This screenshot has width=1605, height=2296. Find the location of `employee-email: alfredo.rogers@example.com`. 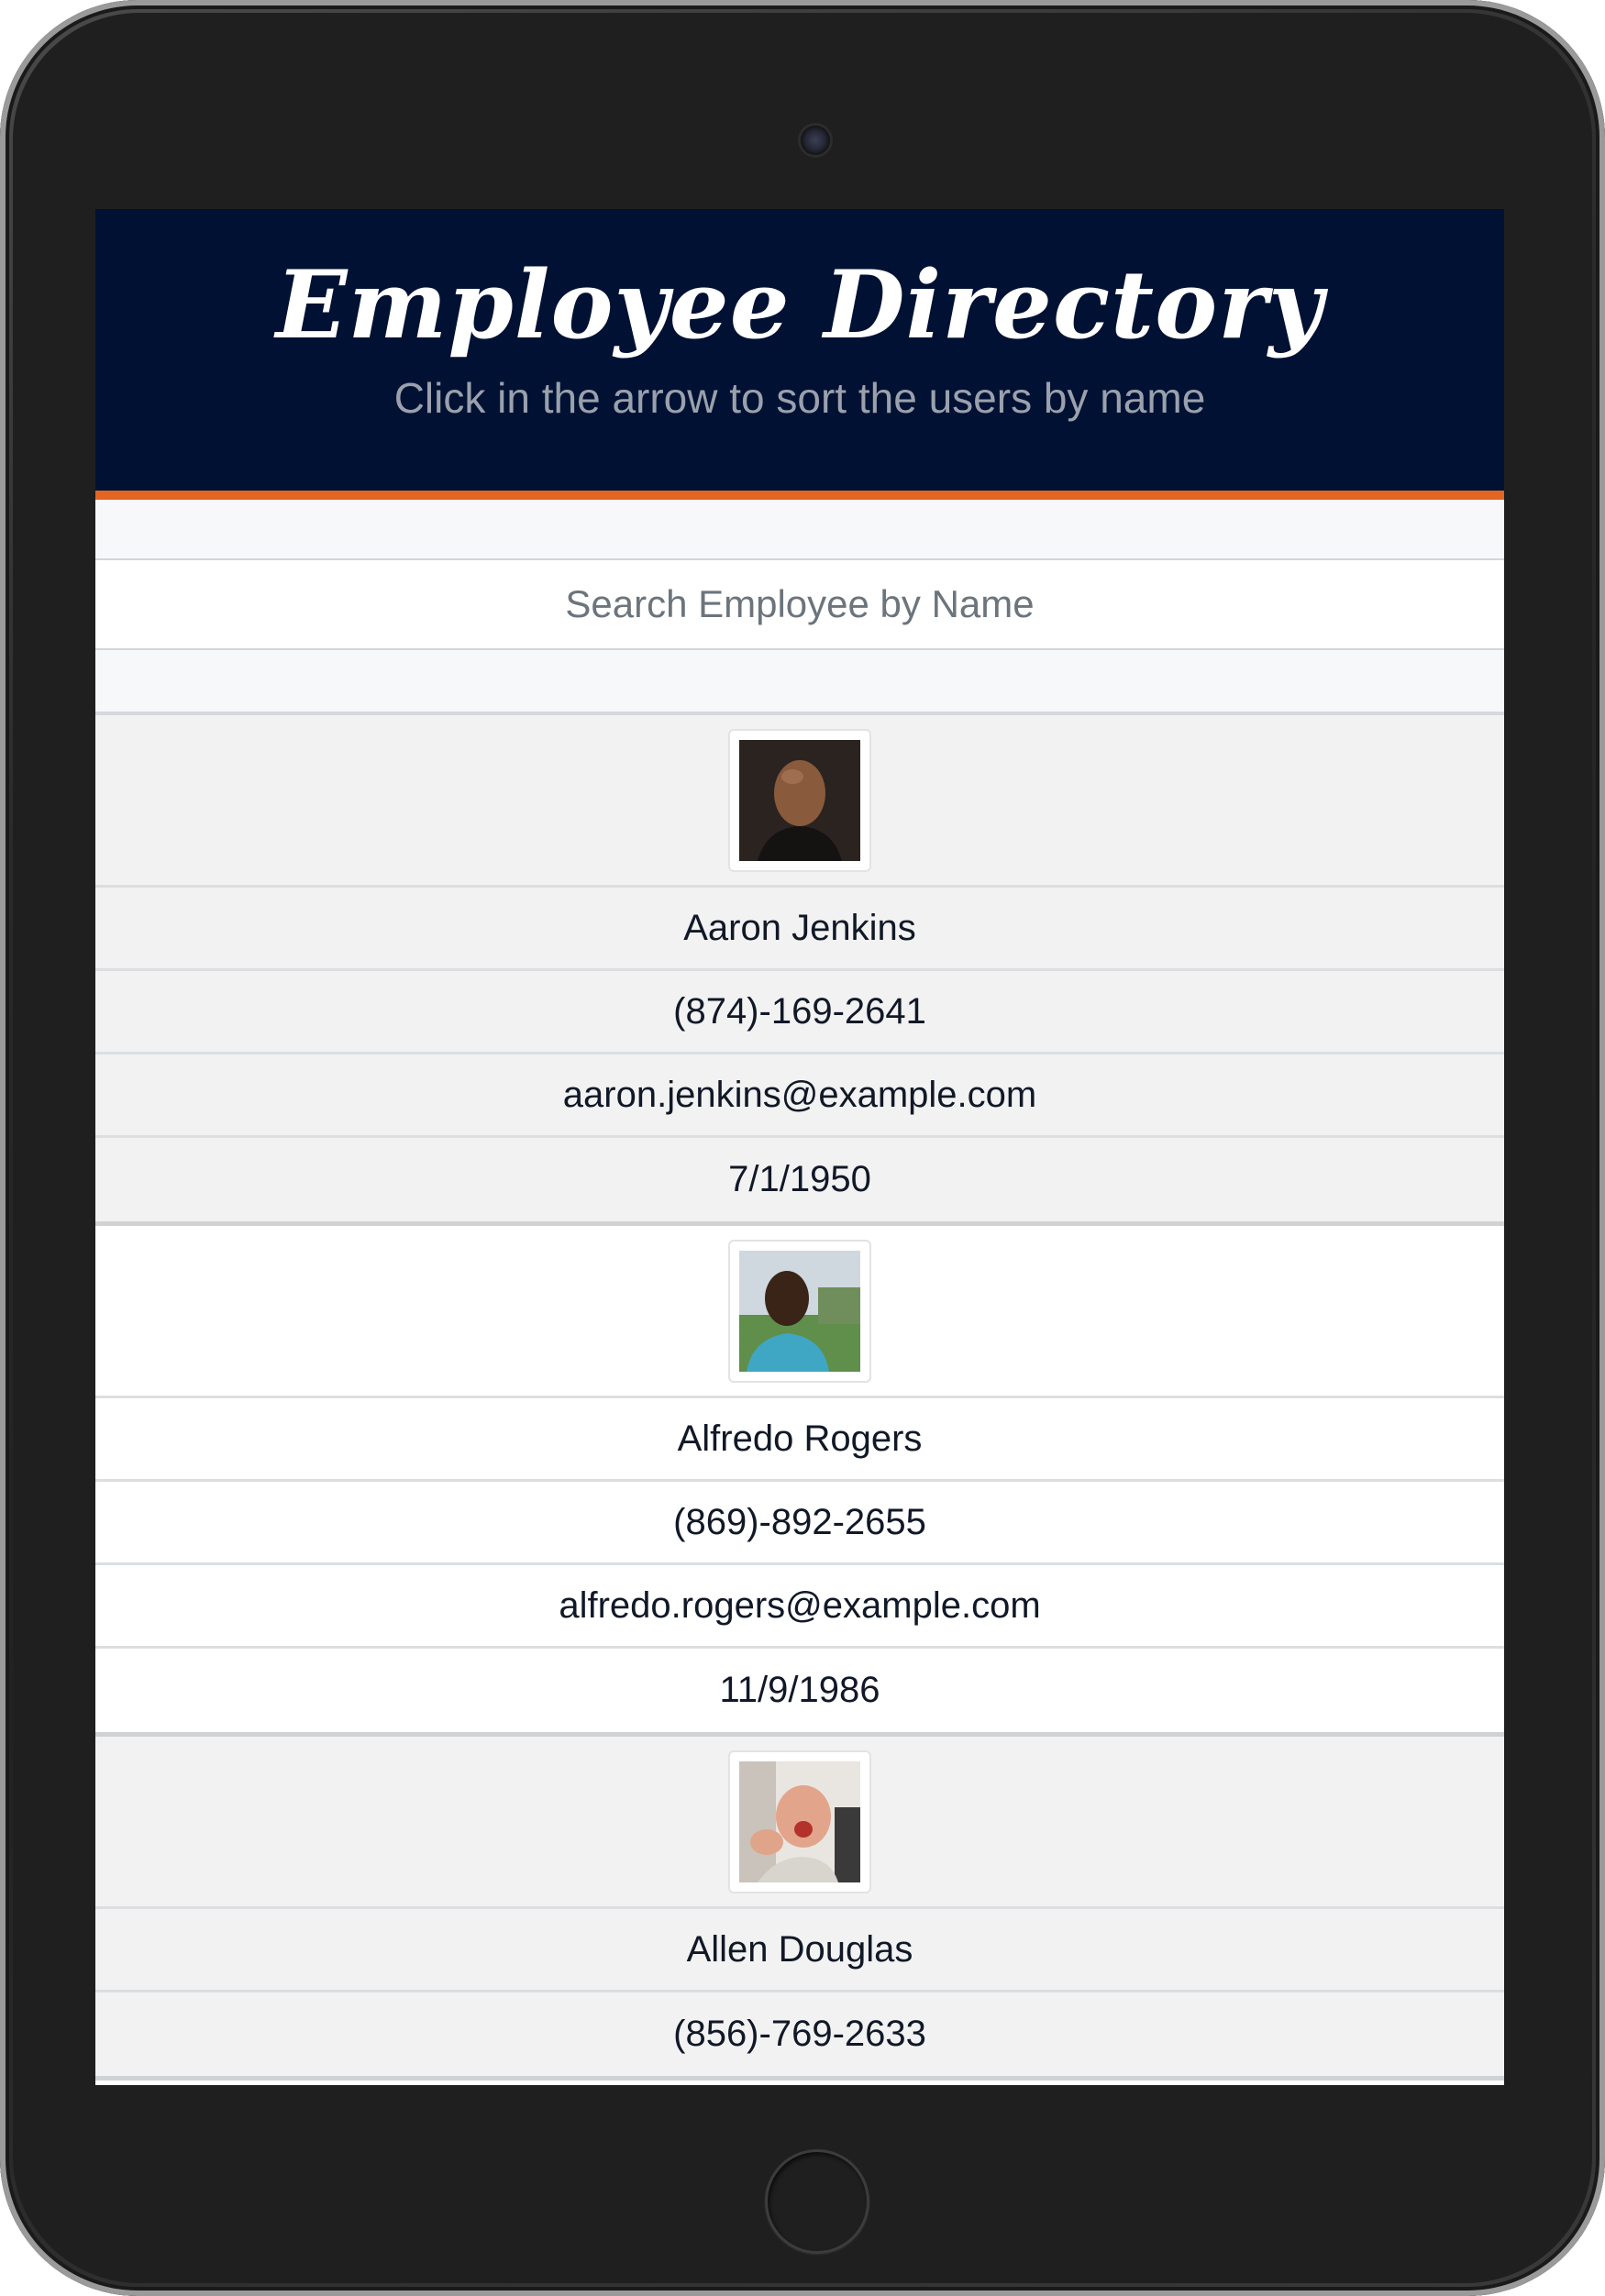

employee-email: alfredo.rogers@example.com is located at coordinates (799, 1607).